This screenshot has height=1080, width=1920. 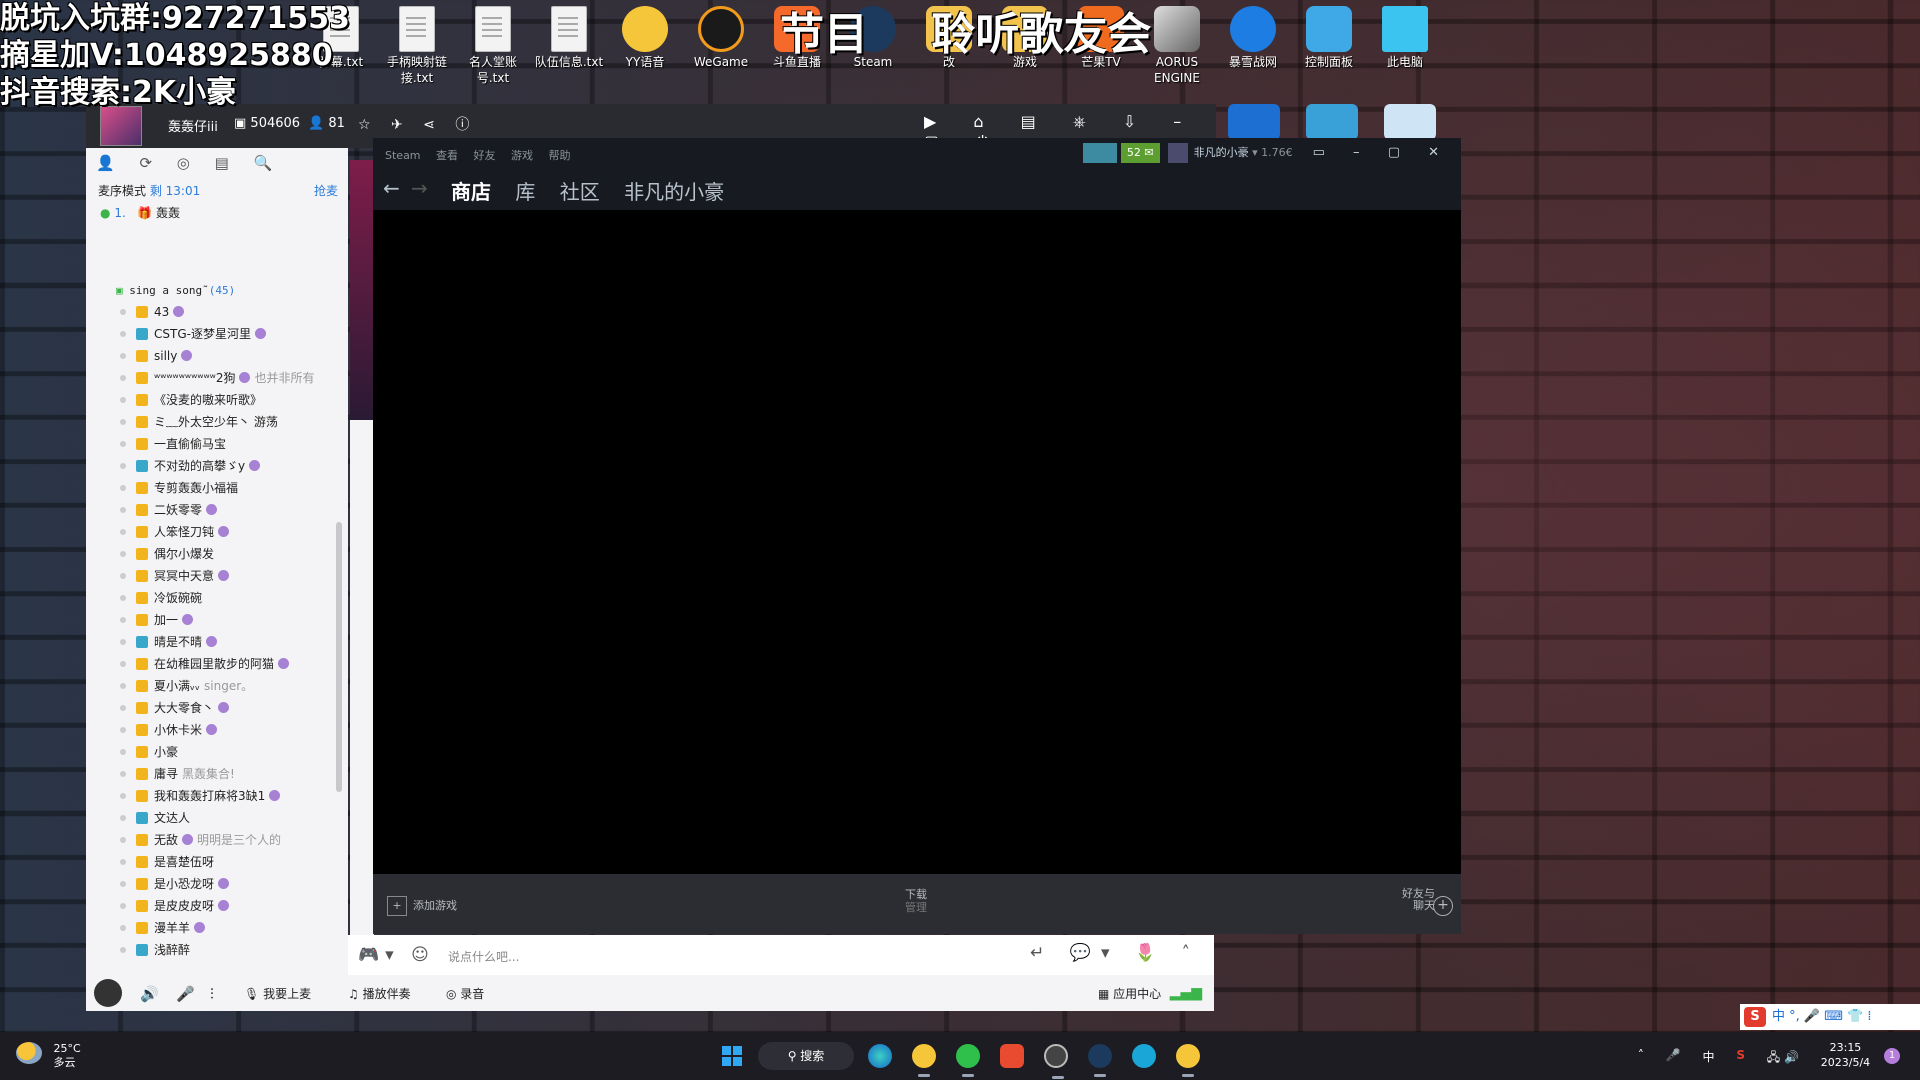 I want to click on friends-chat-button: 好友与 聊天, so click(x=1418, y=900).